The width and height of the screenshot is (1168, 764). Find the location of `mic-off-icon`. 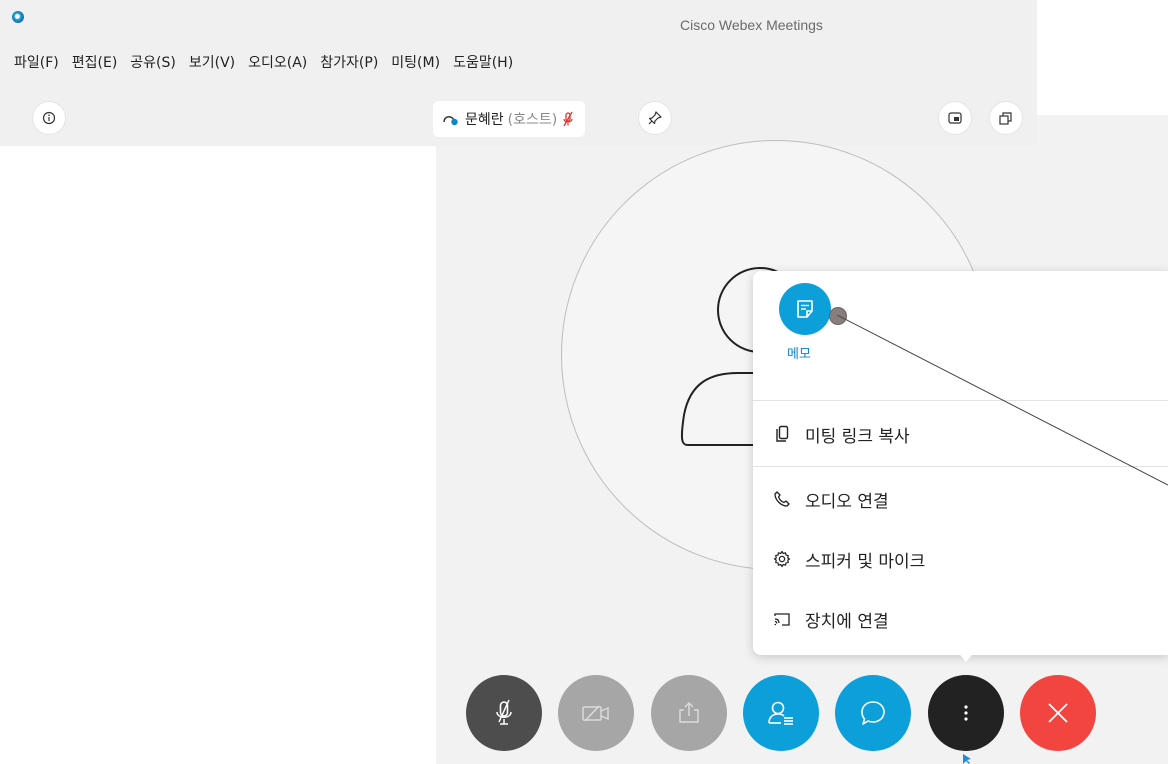

mic-off-icon is located at coordinates (504, 712).